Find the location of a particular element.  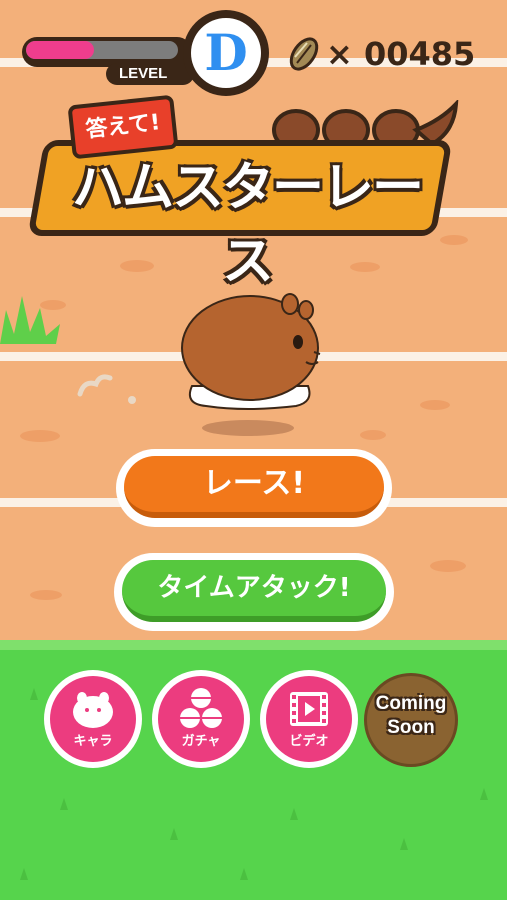

capsule-icon is located at coordinates (201, 708).